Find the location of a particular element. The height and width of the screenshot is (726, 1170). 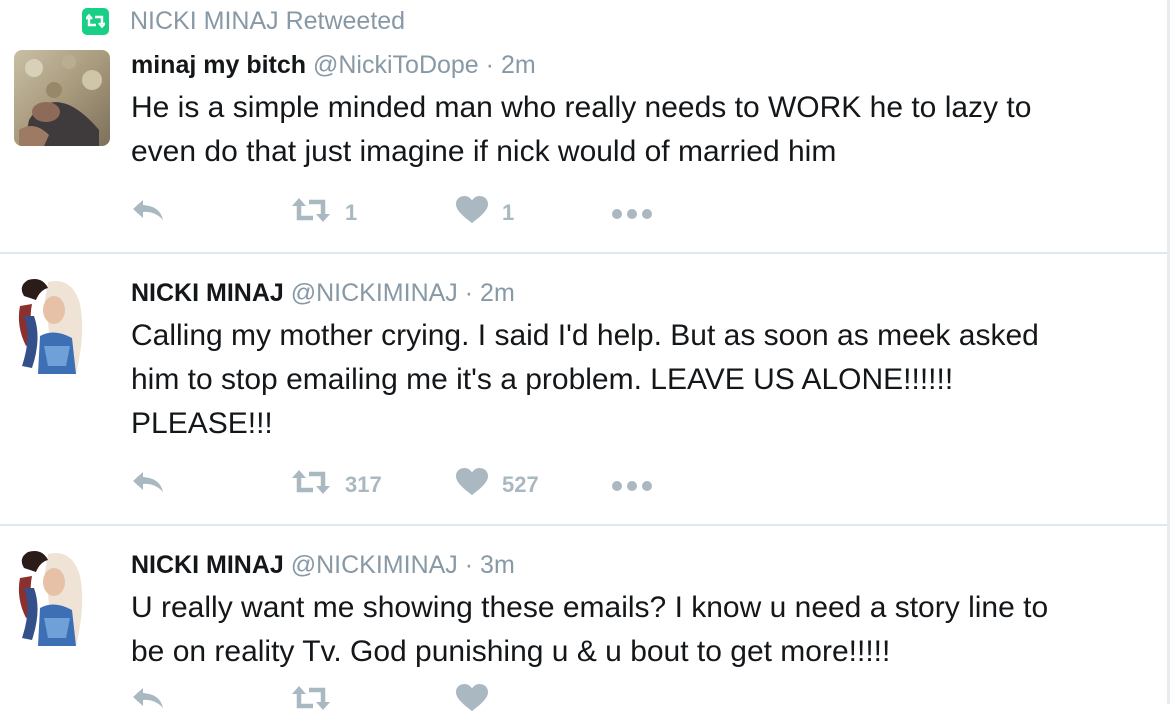

like-button is located at coordinates (472, 701).